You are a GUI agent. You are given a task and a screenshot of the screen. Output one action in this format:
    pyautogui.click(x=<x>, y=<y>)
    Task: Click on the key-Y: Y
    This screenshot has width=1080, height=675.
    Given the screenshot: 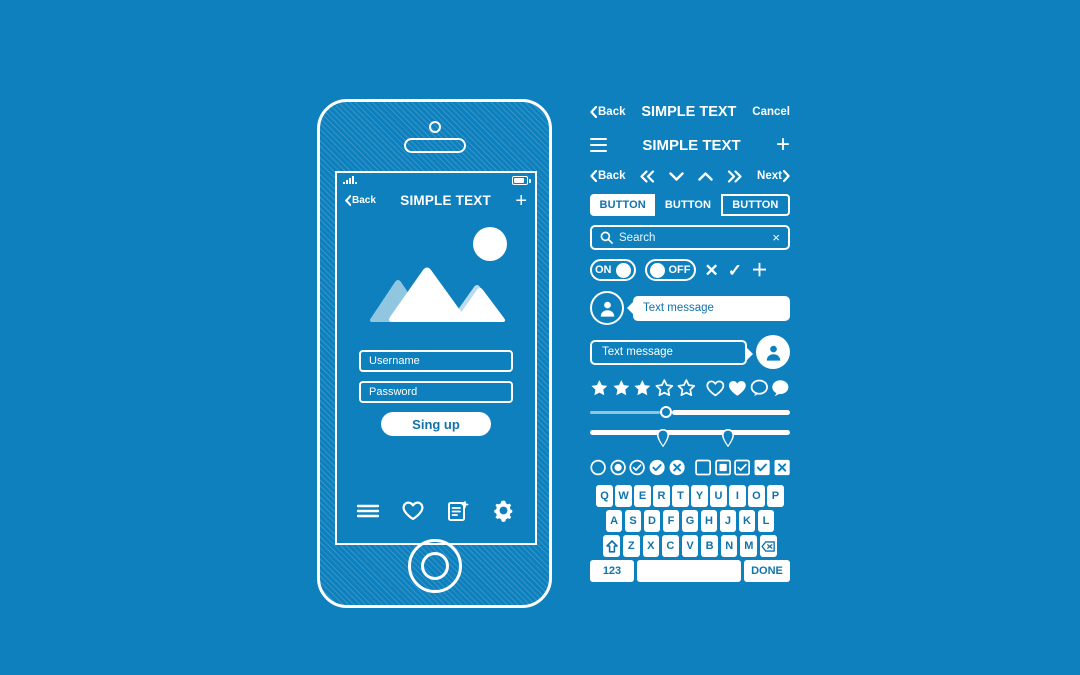 What is the action you would take?
    pyautogui.click(x=699, y=496)
    